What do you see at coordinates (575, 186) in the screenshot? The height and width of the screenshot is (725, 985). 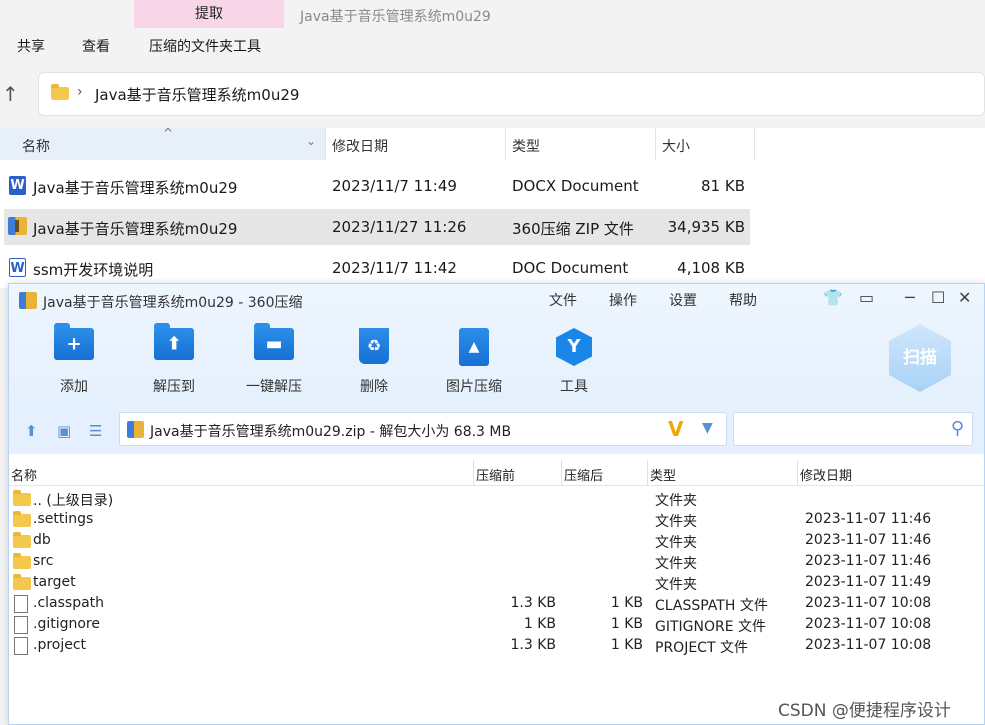 I see `file-type: DOCX Document` at bounding box center [575, 186].